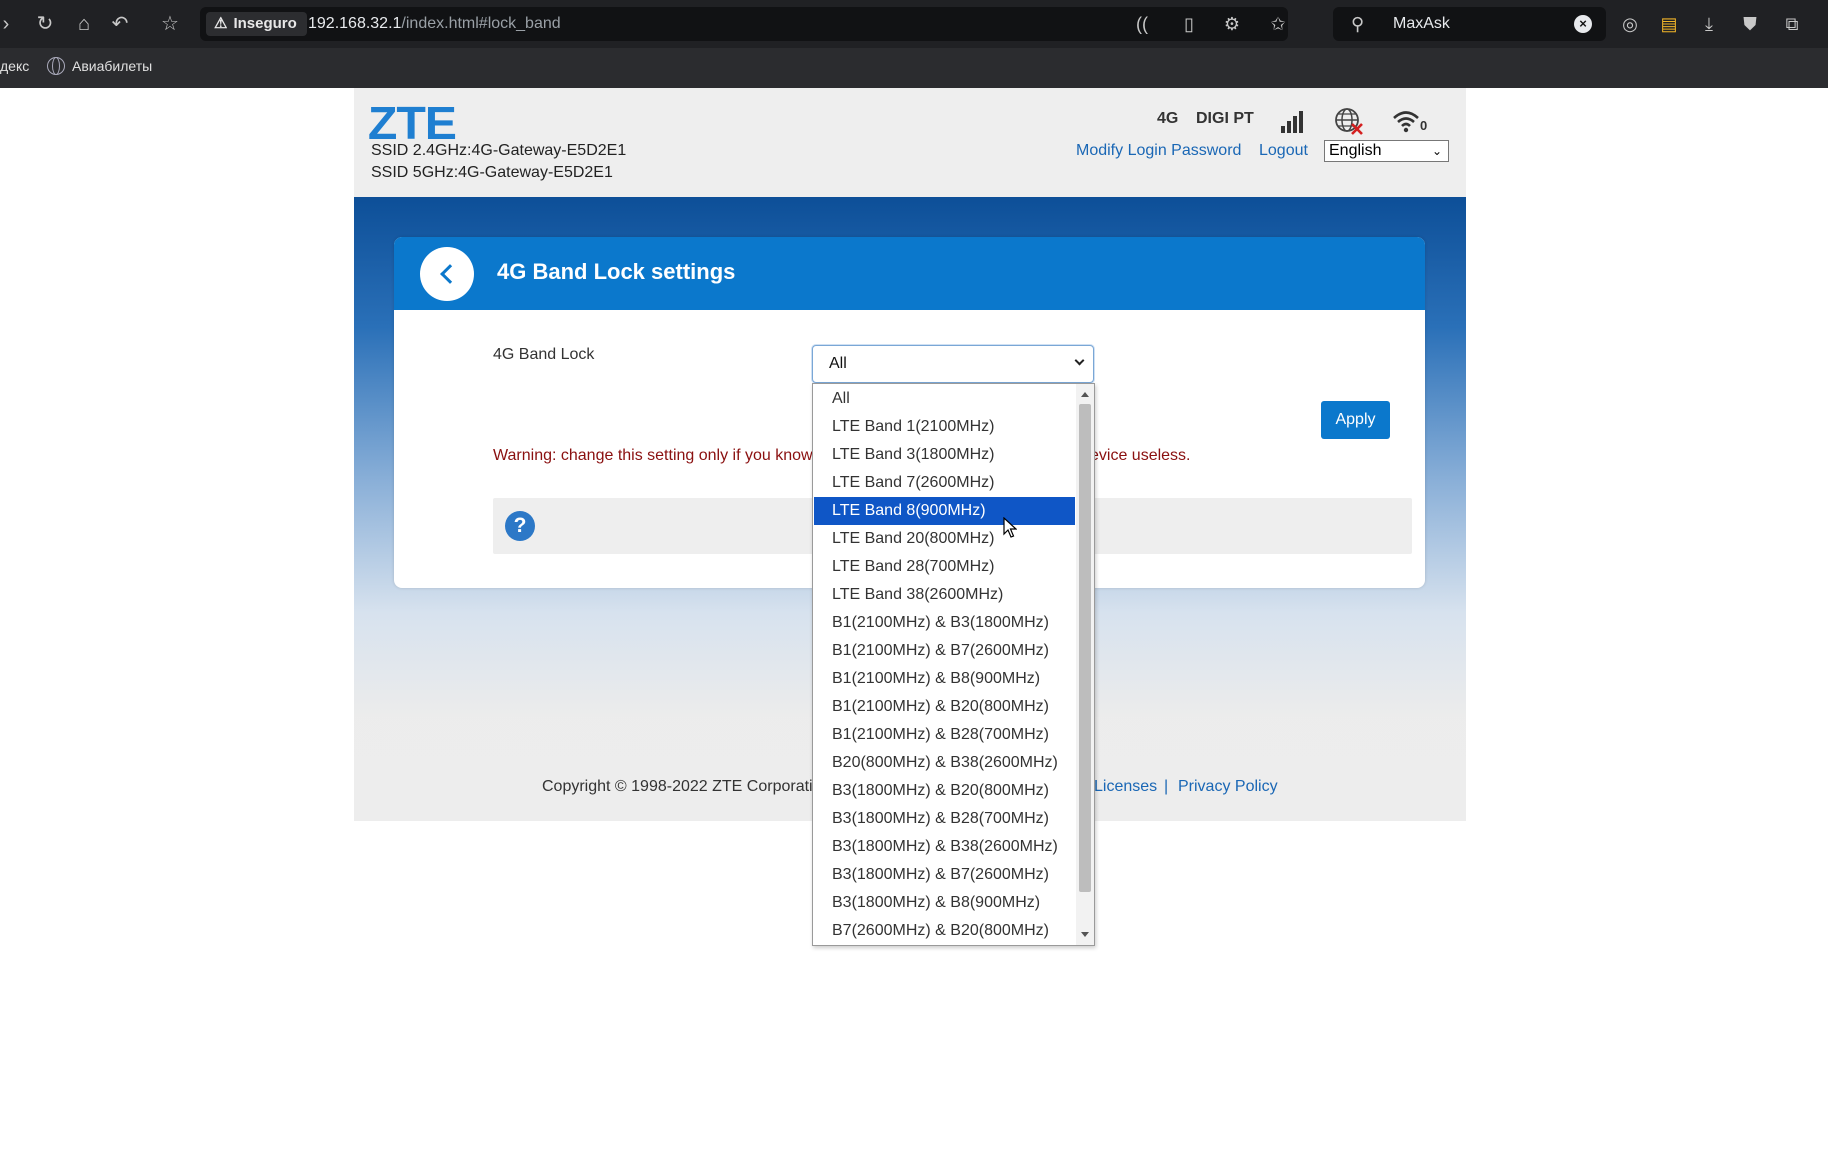  I want to click on extension-gear-icon: ⚙, so click(1232, 24).